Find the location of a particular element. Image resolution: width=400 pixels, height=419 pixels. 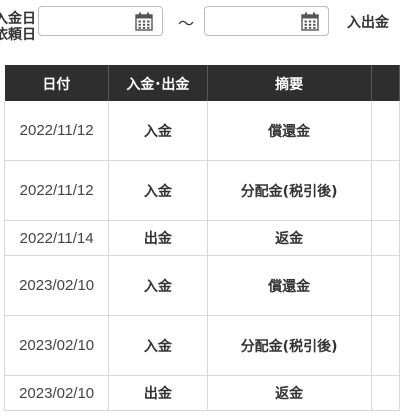

date-filter-label: 入金日 依頼日 is located at coordinates (18, 27).